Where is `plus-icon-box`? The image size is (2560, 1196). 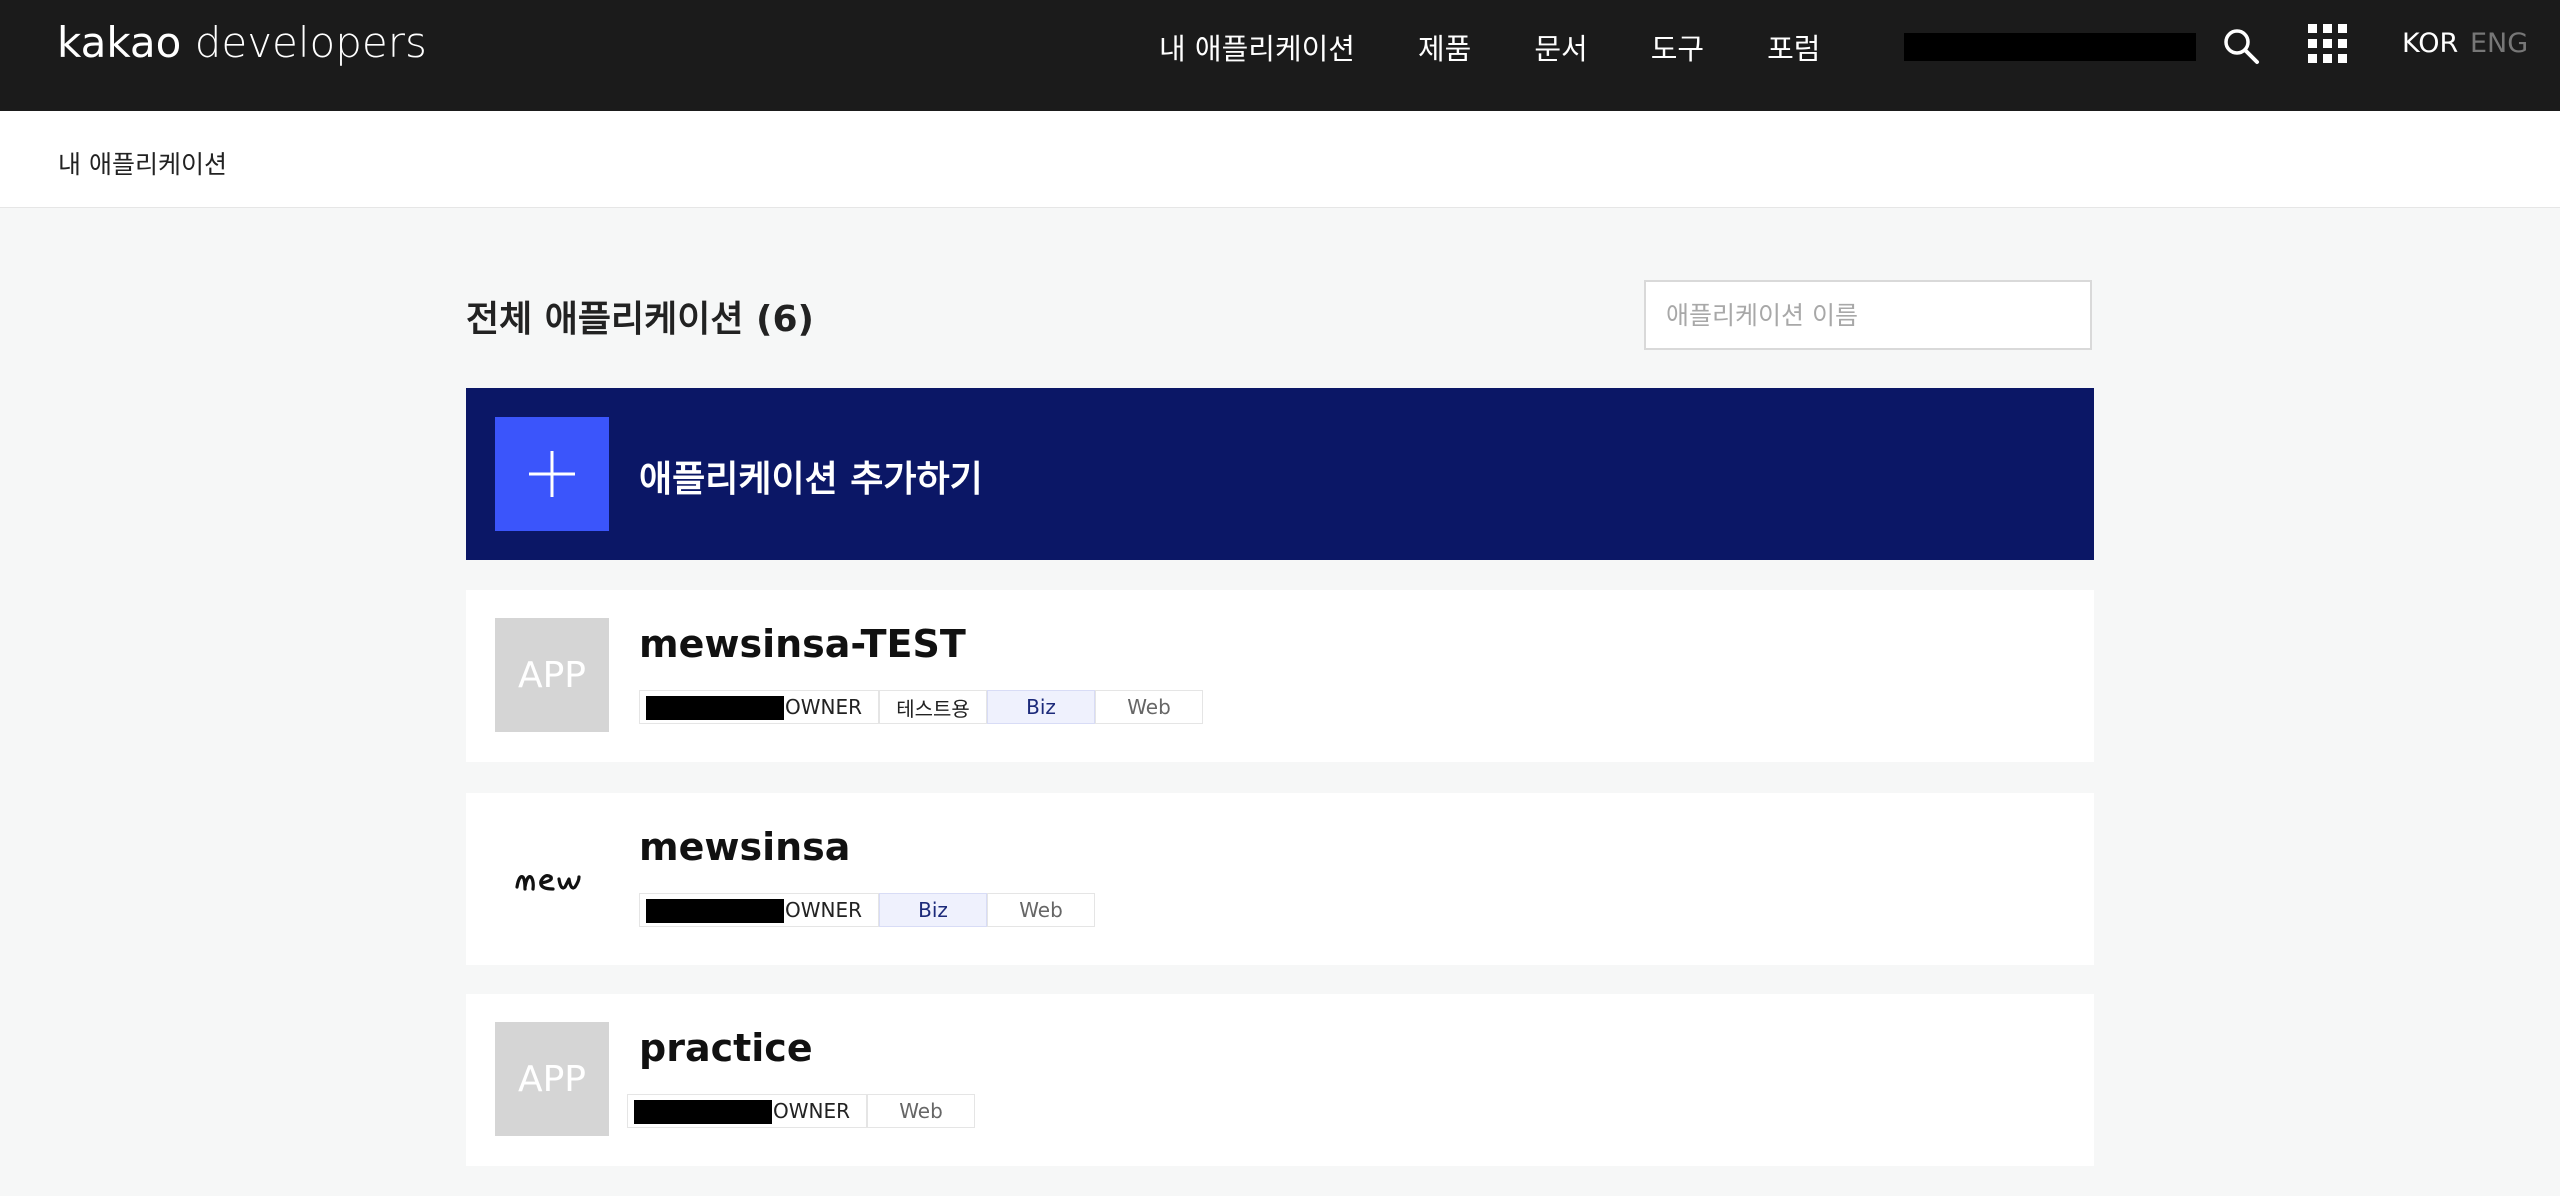
plus-icon-box is located at coordinates (552, 474).